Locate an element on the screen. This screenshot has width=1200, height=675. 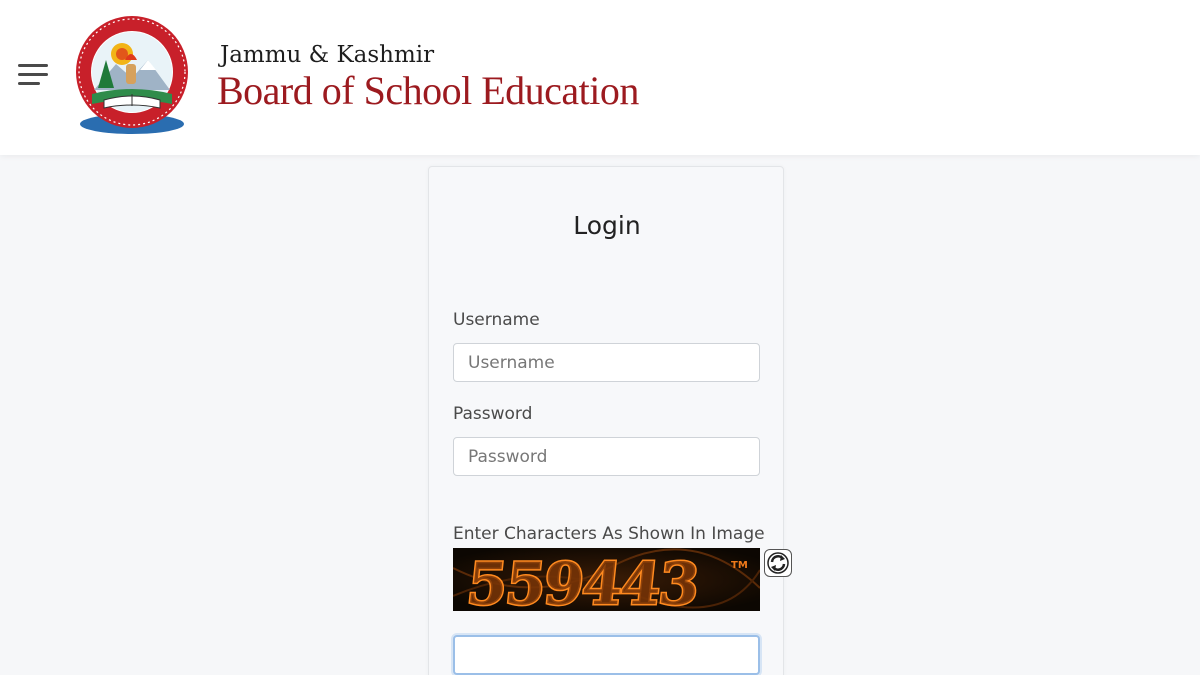
brand-title: Board of School Education is located at coordinates (428, 90).